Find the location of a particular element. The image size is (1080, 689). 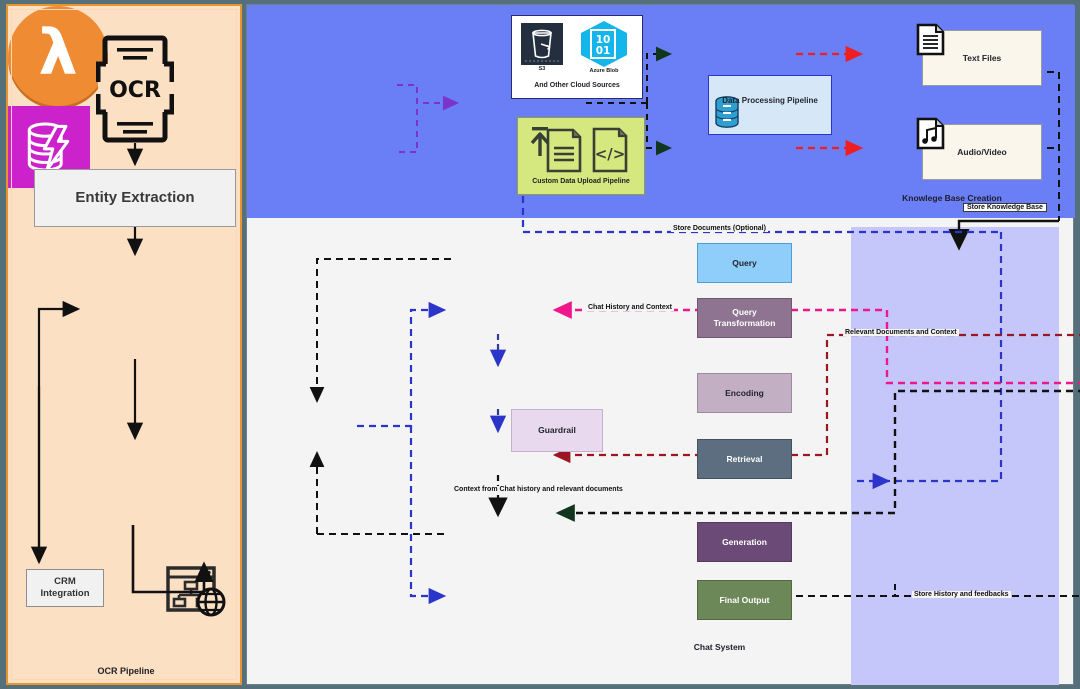

encoding-box: Encoding is located at coordinates (744, 393).